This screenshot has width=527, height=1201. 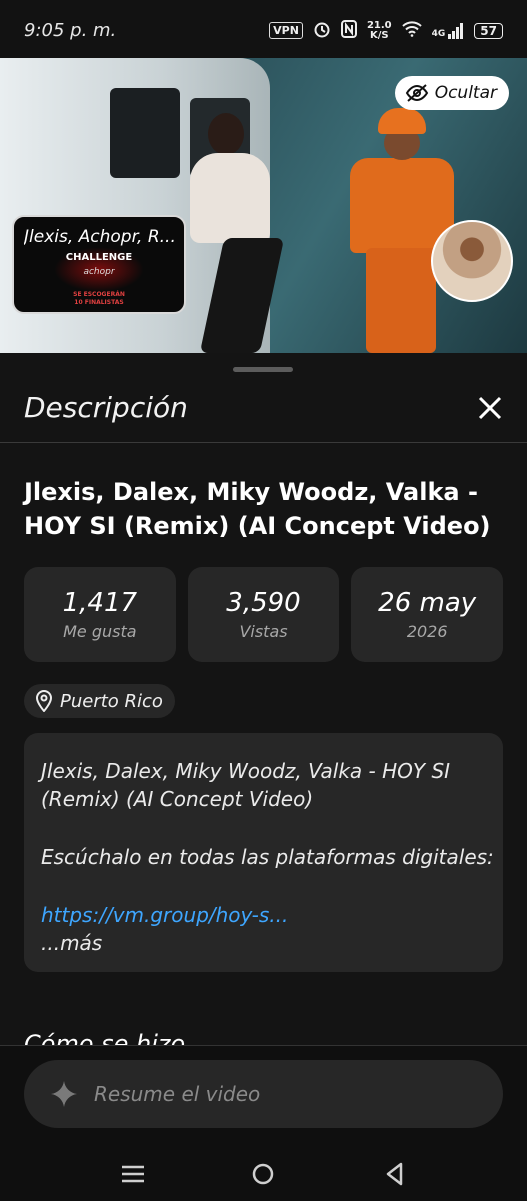 I want to click on likes-label: Me gusta, so click(x=100, y=631).